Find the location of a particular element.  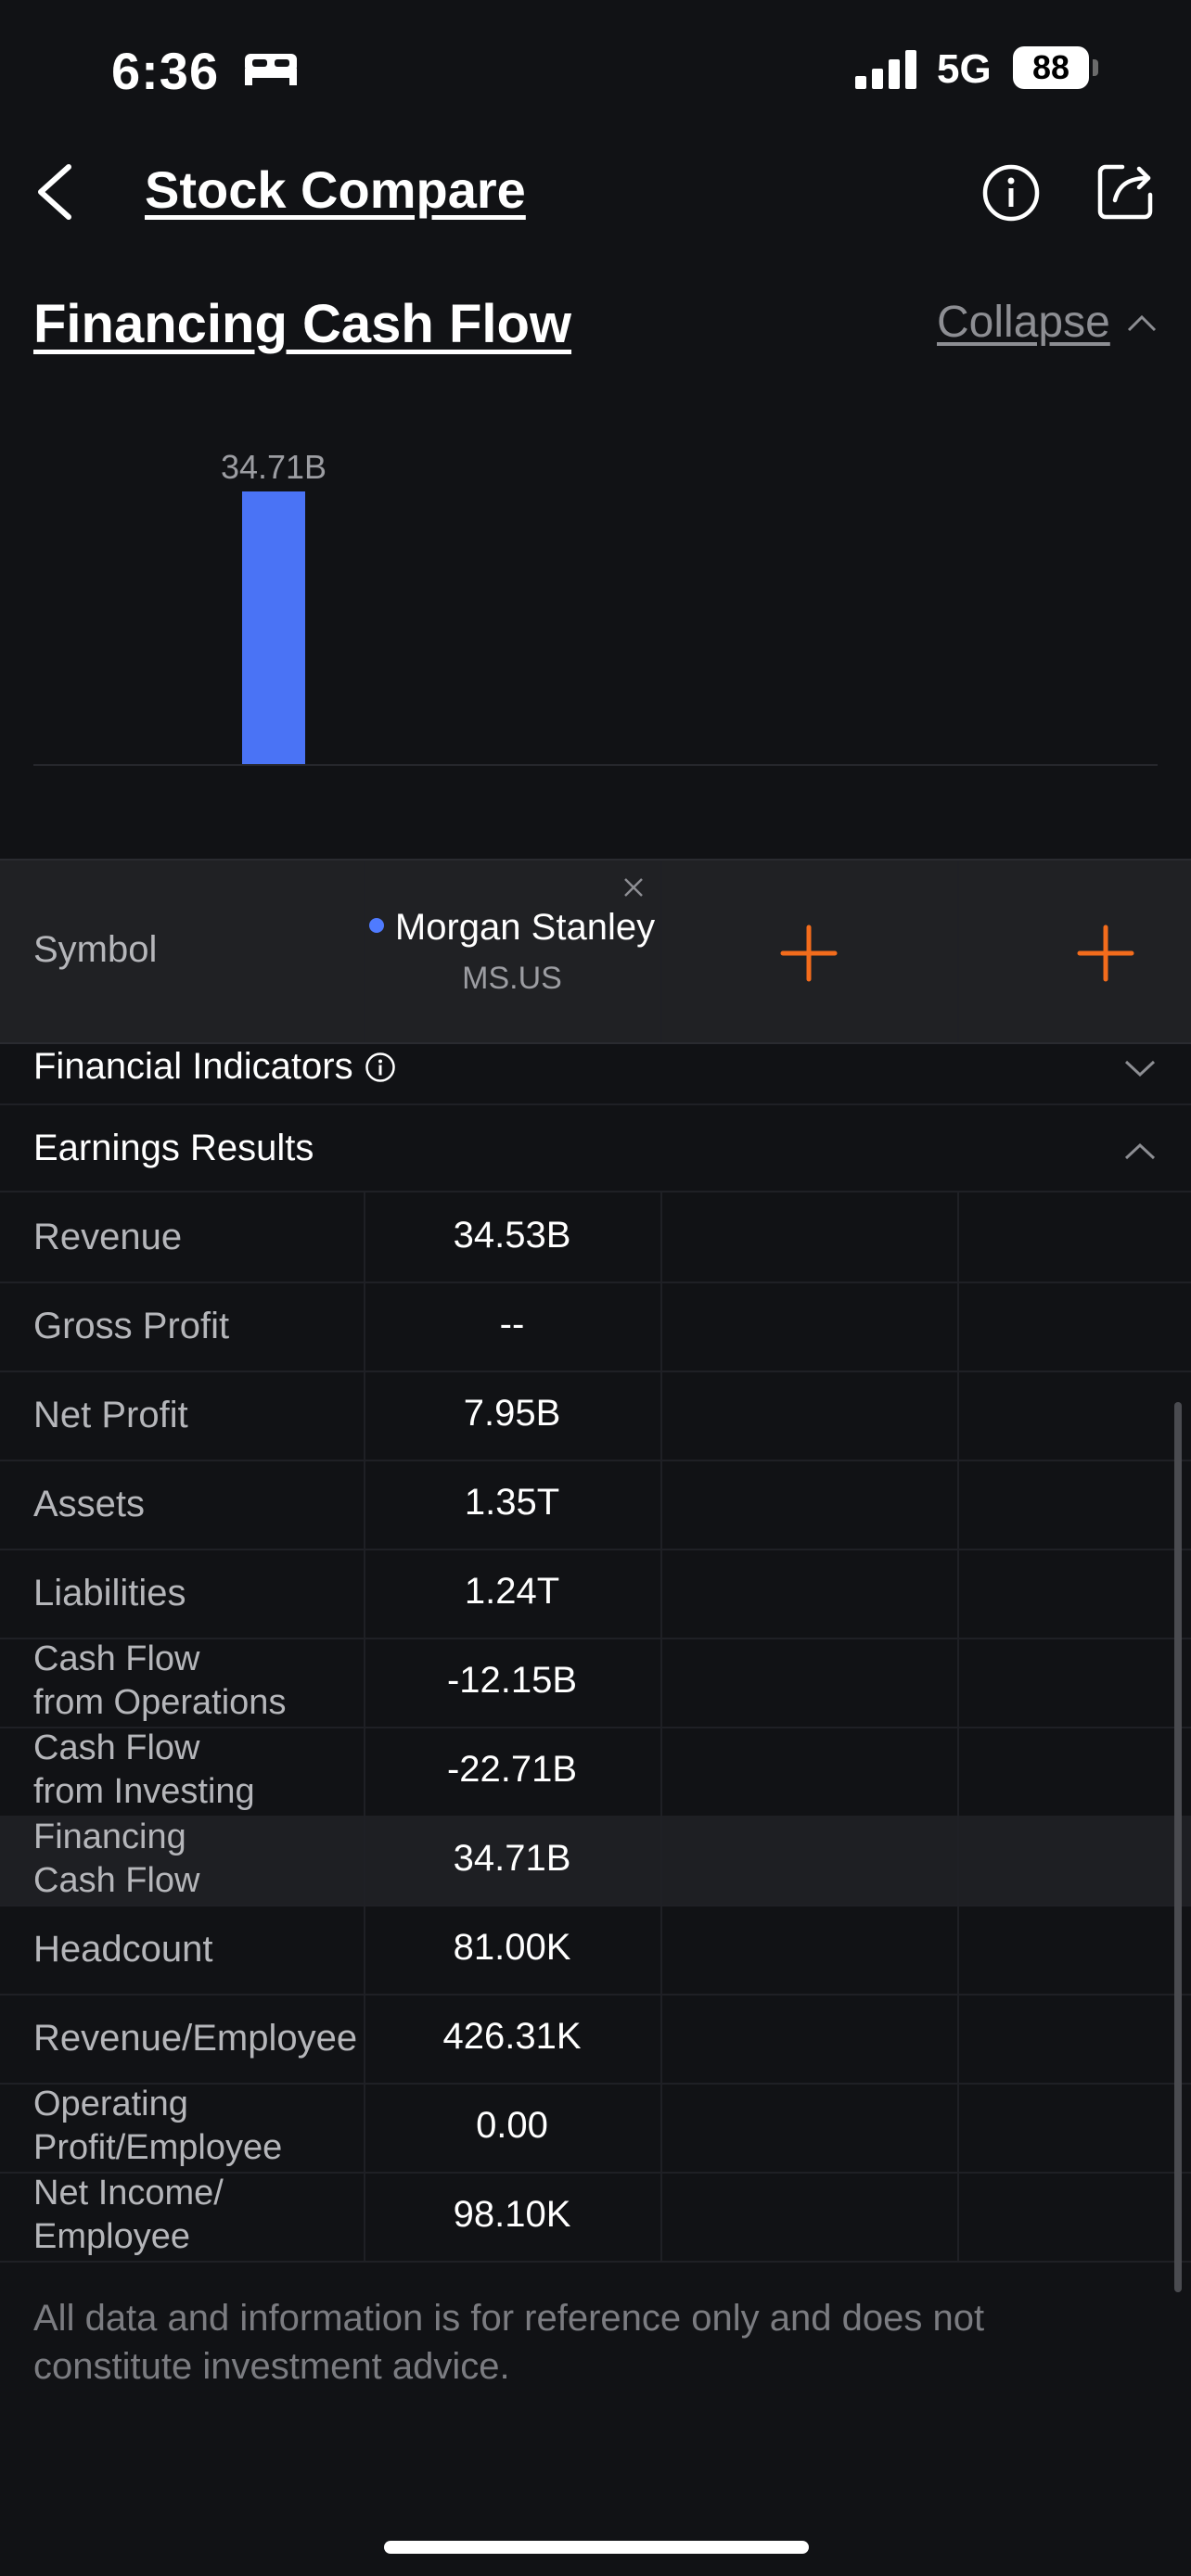

back-button is located at coordinates (55, 191).